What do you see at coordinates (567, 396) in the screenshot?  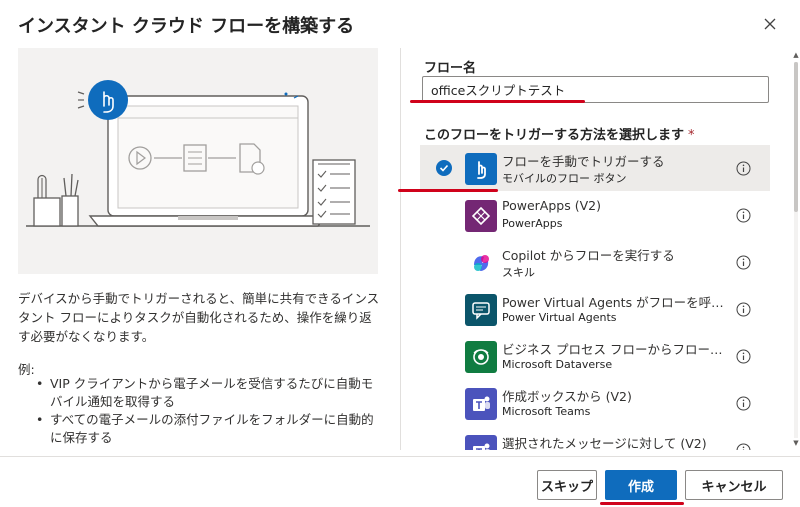 I see `trigger-title: 作成ボックスから (V2)` at bounding box center [567, 396].